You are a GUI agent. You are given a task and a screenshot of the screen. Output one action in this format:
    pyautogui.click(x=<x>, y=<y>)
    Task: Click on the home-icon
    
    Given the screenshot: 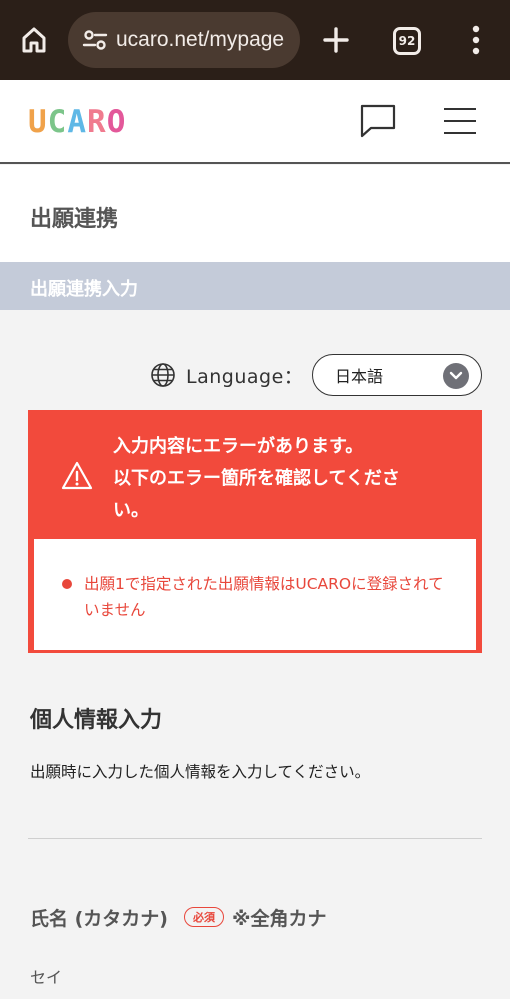 What is the action you would take?
    pyautogui.click(x=34, y=40)
    